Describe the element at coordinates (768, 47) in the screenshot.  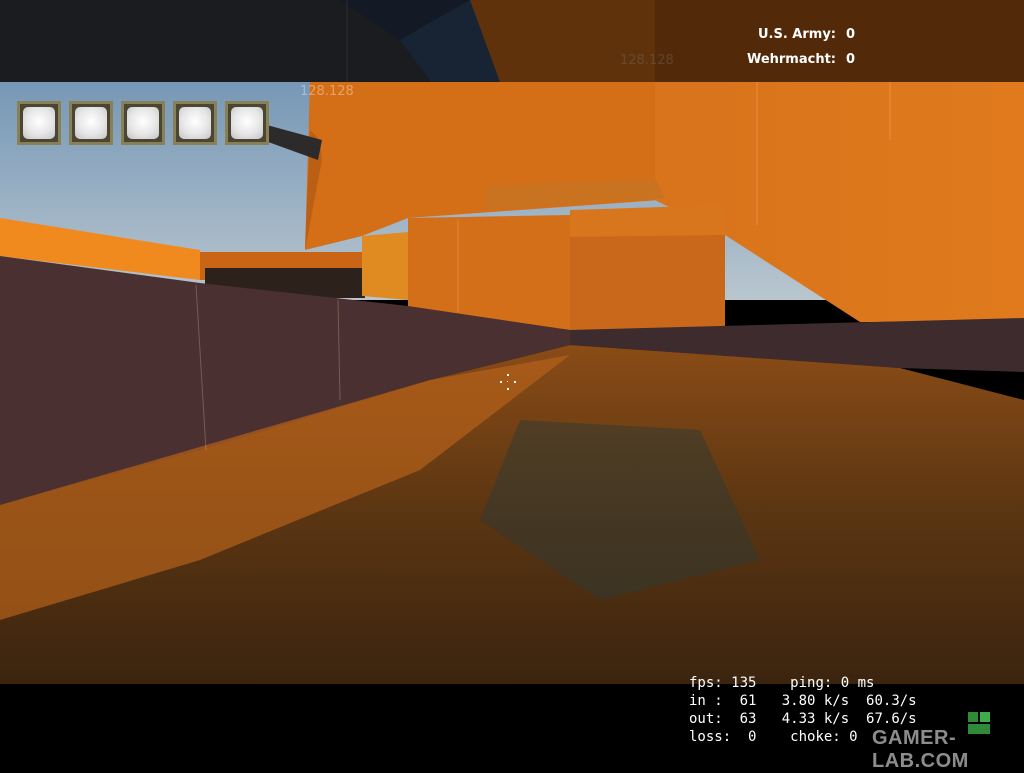
I see `team-scoreboard: U.S. Army: Wehrmacht:` at that location.